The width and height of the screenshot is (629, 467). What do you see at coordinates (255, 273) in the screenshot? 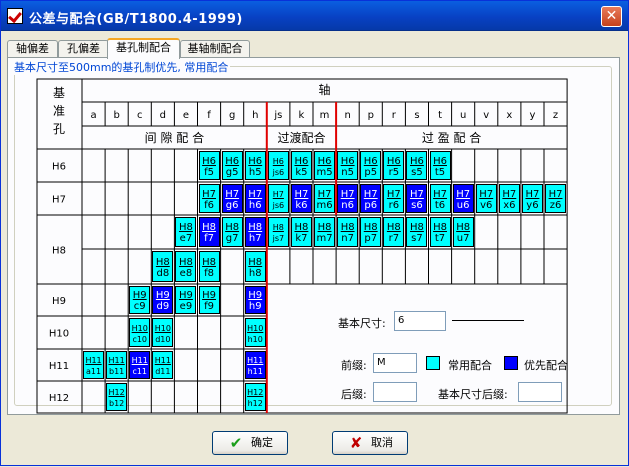
I see `fit-shaft-label: h8` at bounding box center [255, 273].